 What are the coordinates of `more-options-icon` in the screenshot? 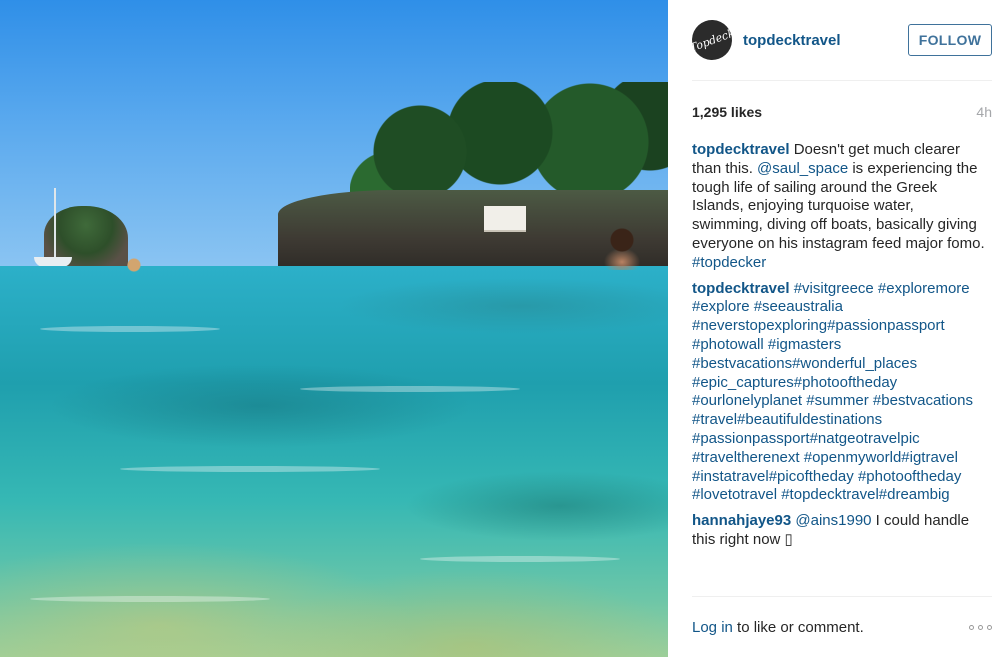 It's located at (980, 627).